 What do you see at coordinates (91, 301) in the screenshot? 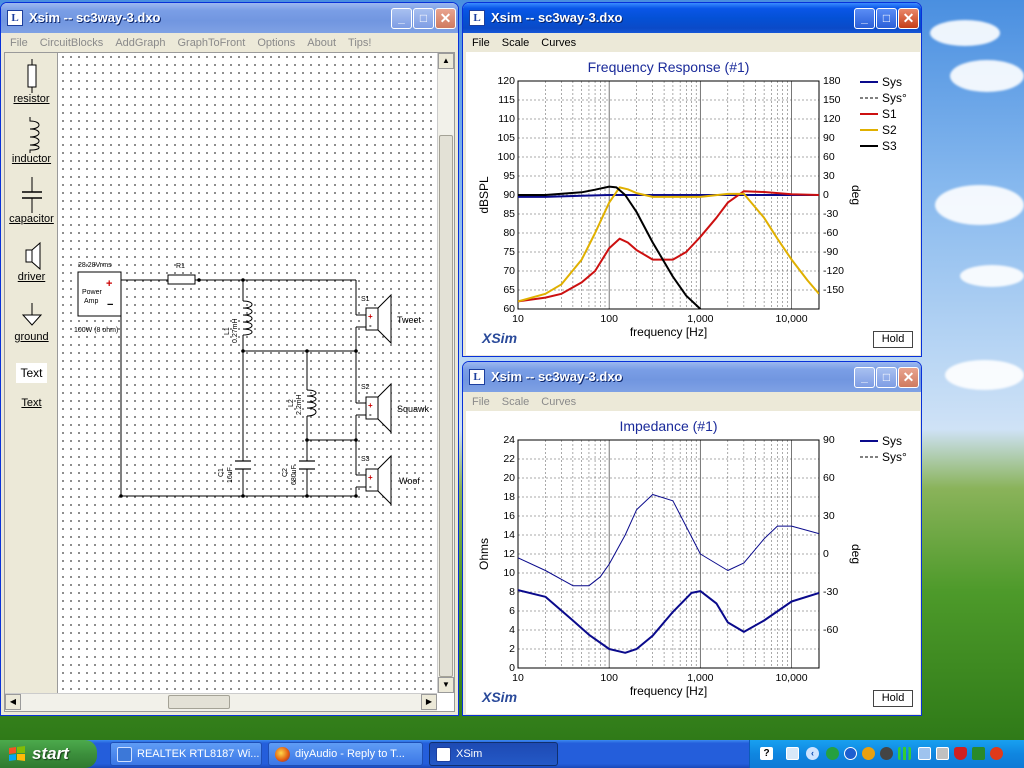
I see `power-amp-label-2: Amp` at bounding box center [91, 301].